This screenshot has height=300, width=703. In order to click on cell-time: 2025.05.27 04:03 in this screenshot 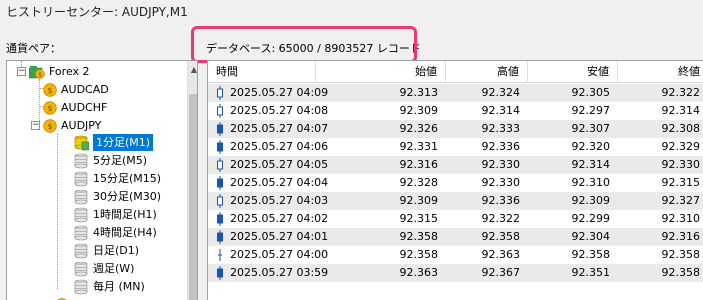, I will do `click(280, 201)`.